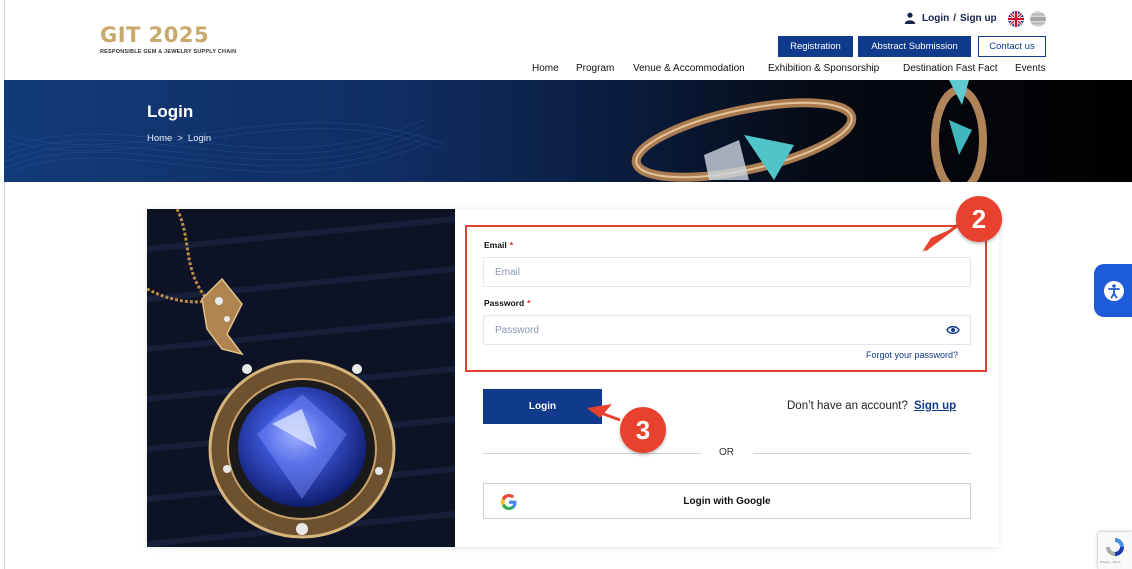 This screenshot has height=569, width=1132. I want to click on accessibility-button, so click(1113, 290).